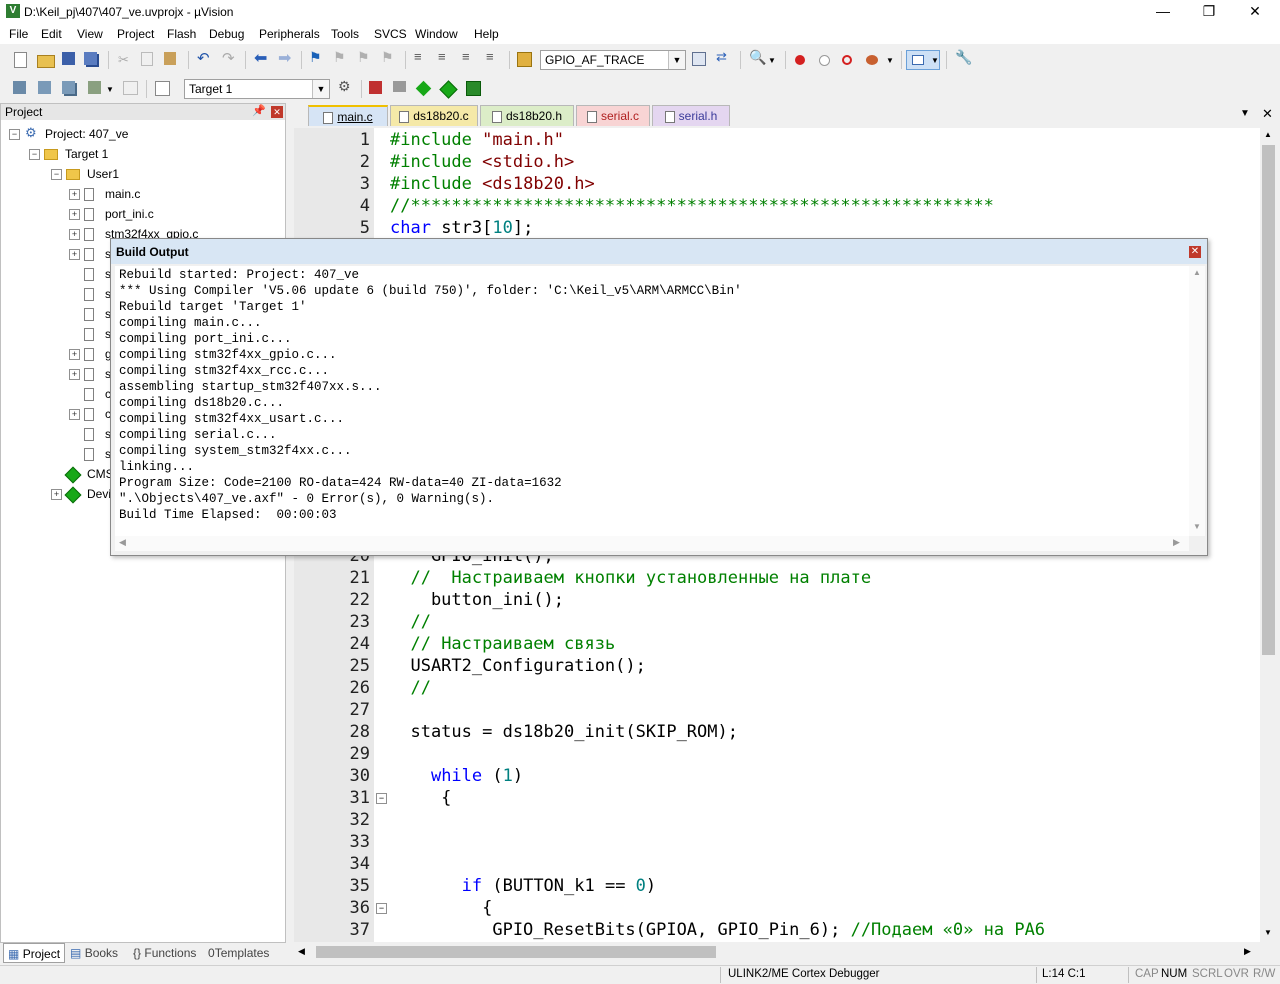 This screenshot has height=984, width=1280. Describe the element at coordinates (724, 57) in the screenshot. I see `replace-icon: ⇄` at that location.